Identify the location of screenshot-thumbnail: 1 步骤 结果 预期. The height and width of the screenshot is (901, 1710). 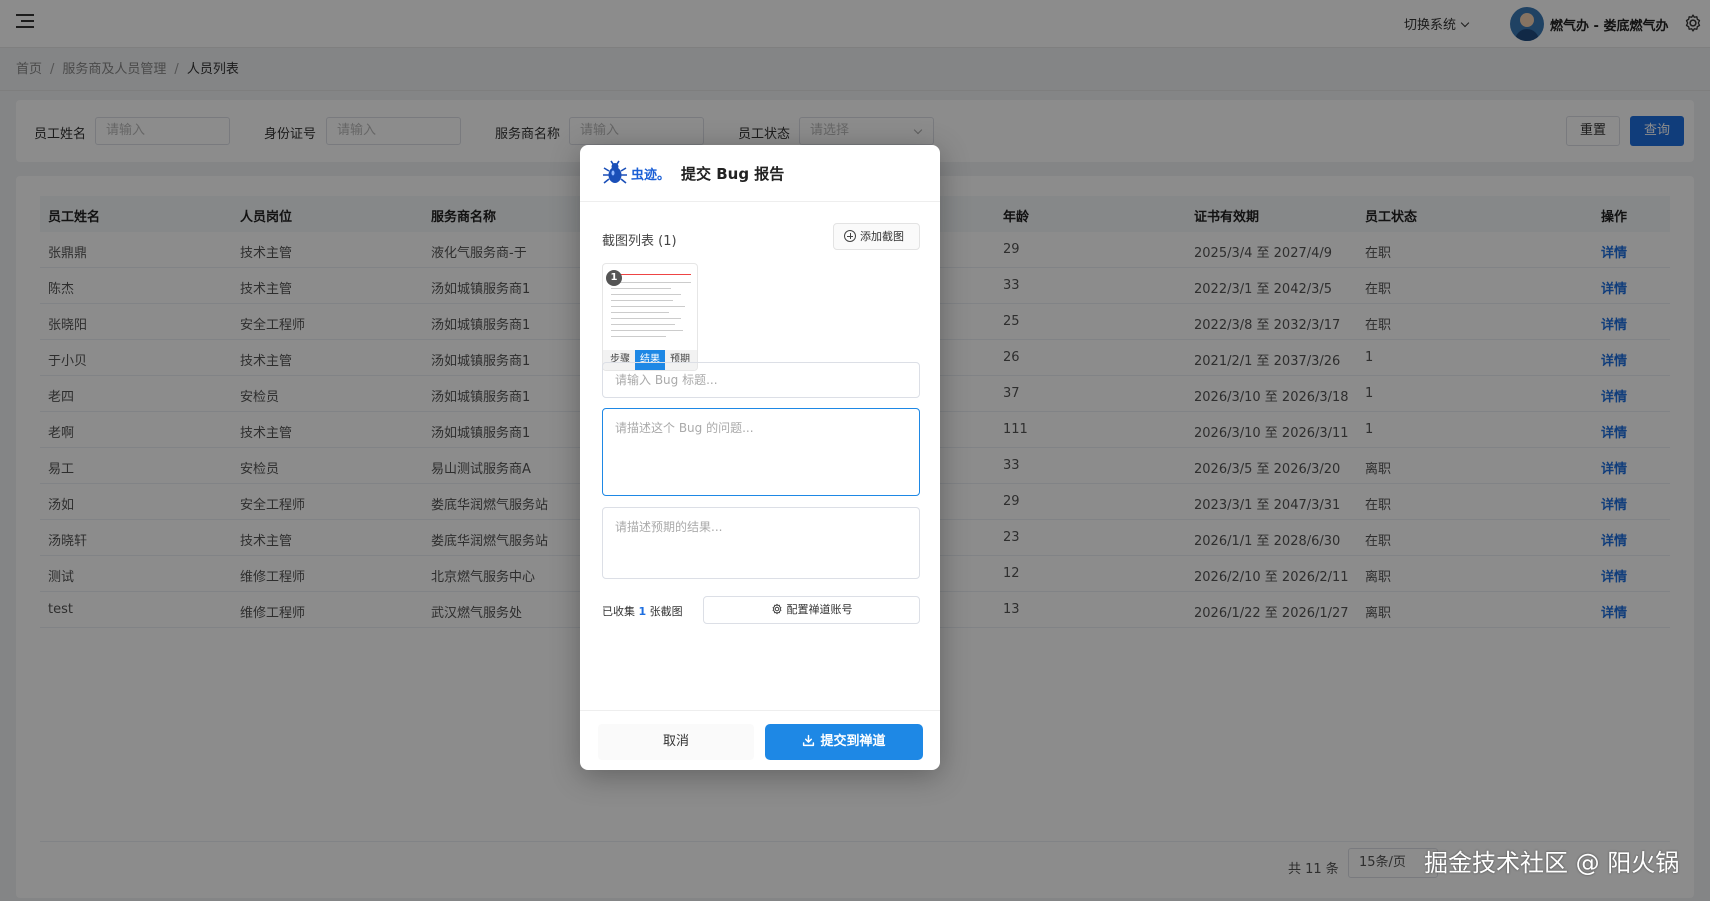
(650, 317).